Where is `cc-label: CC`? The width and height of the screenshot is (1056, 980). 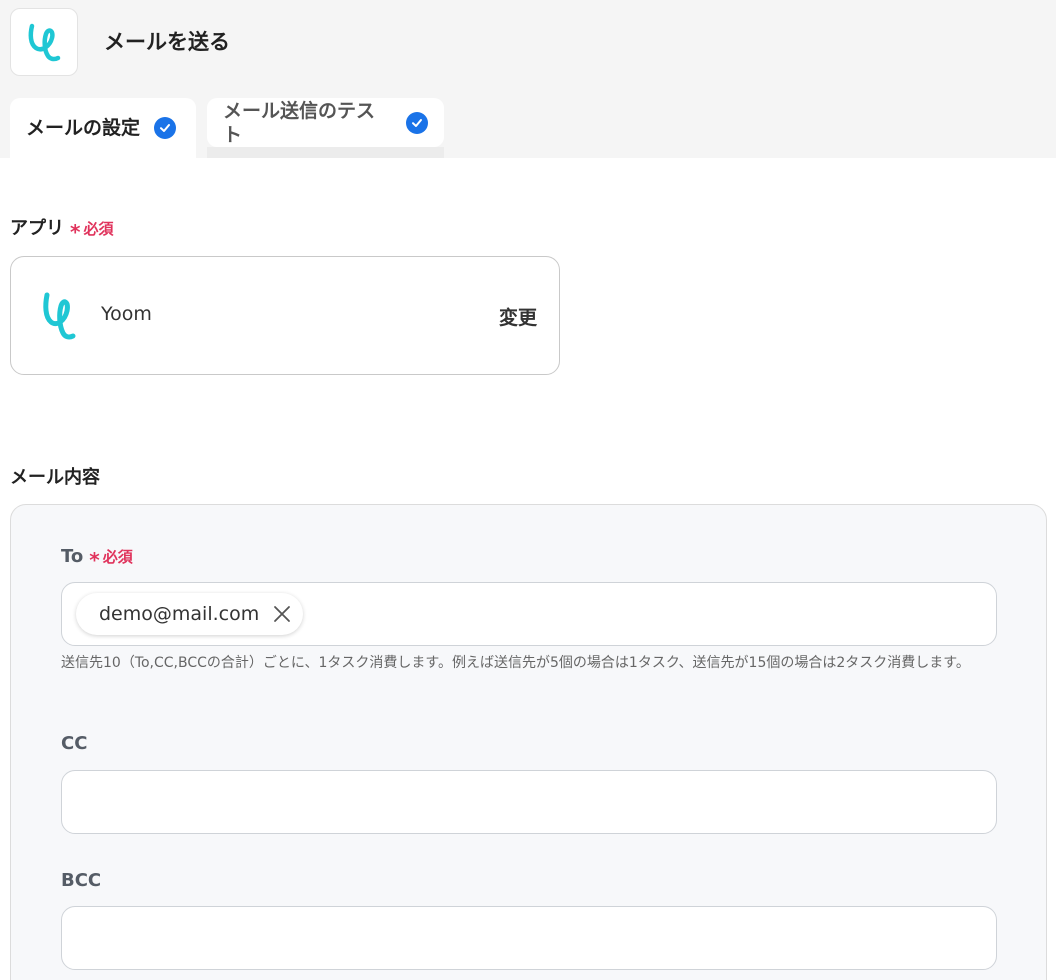 cc-label: CC is located at coordinates (74, 744).